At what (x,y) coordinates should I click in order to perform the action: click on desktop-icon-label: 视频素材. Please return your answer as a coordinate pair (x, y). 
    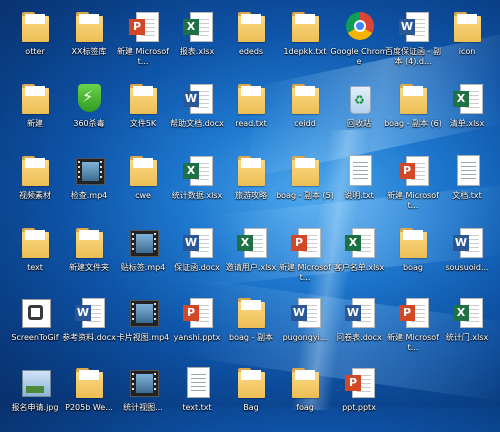
    Looking at the image, I should click on (35, 195).